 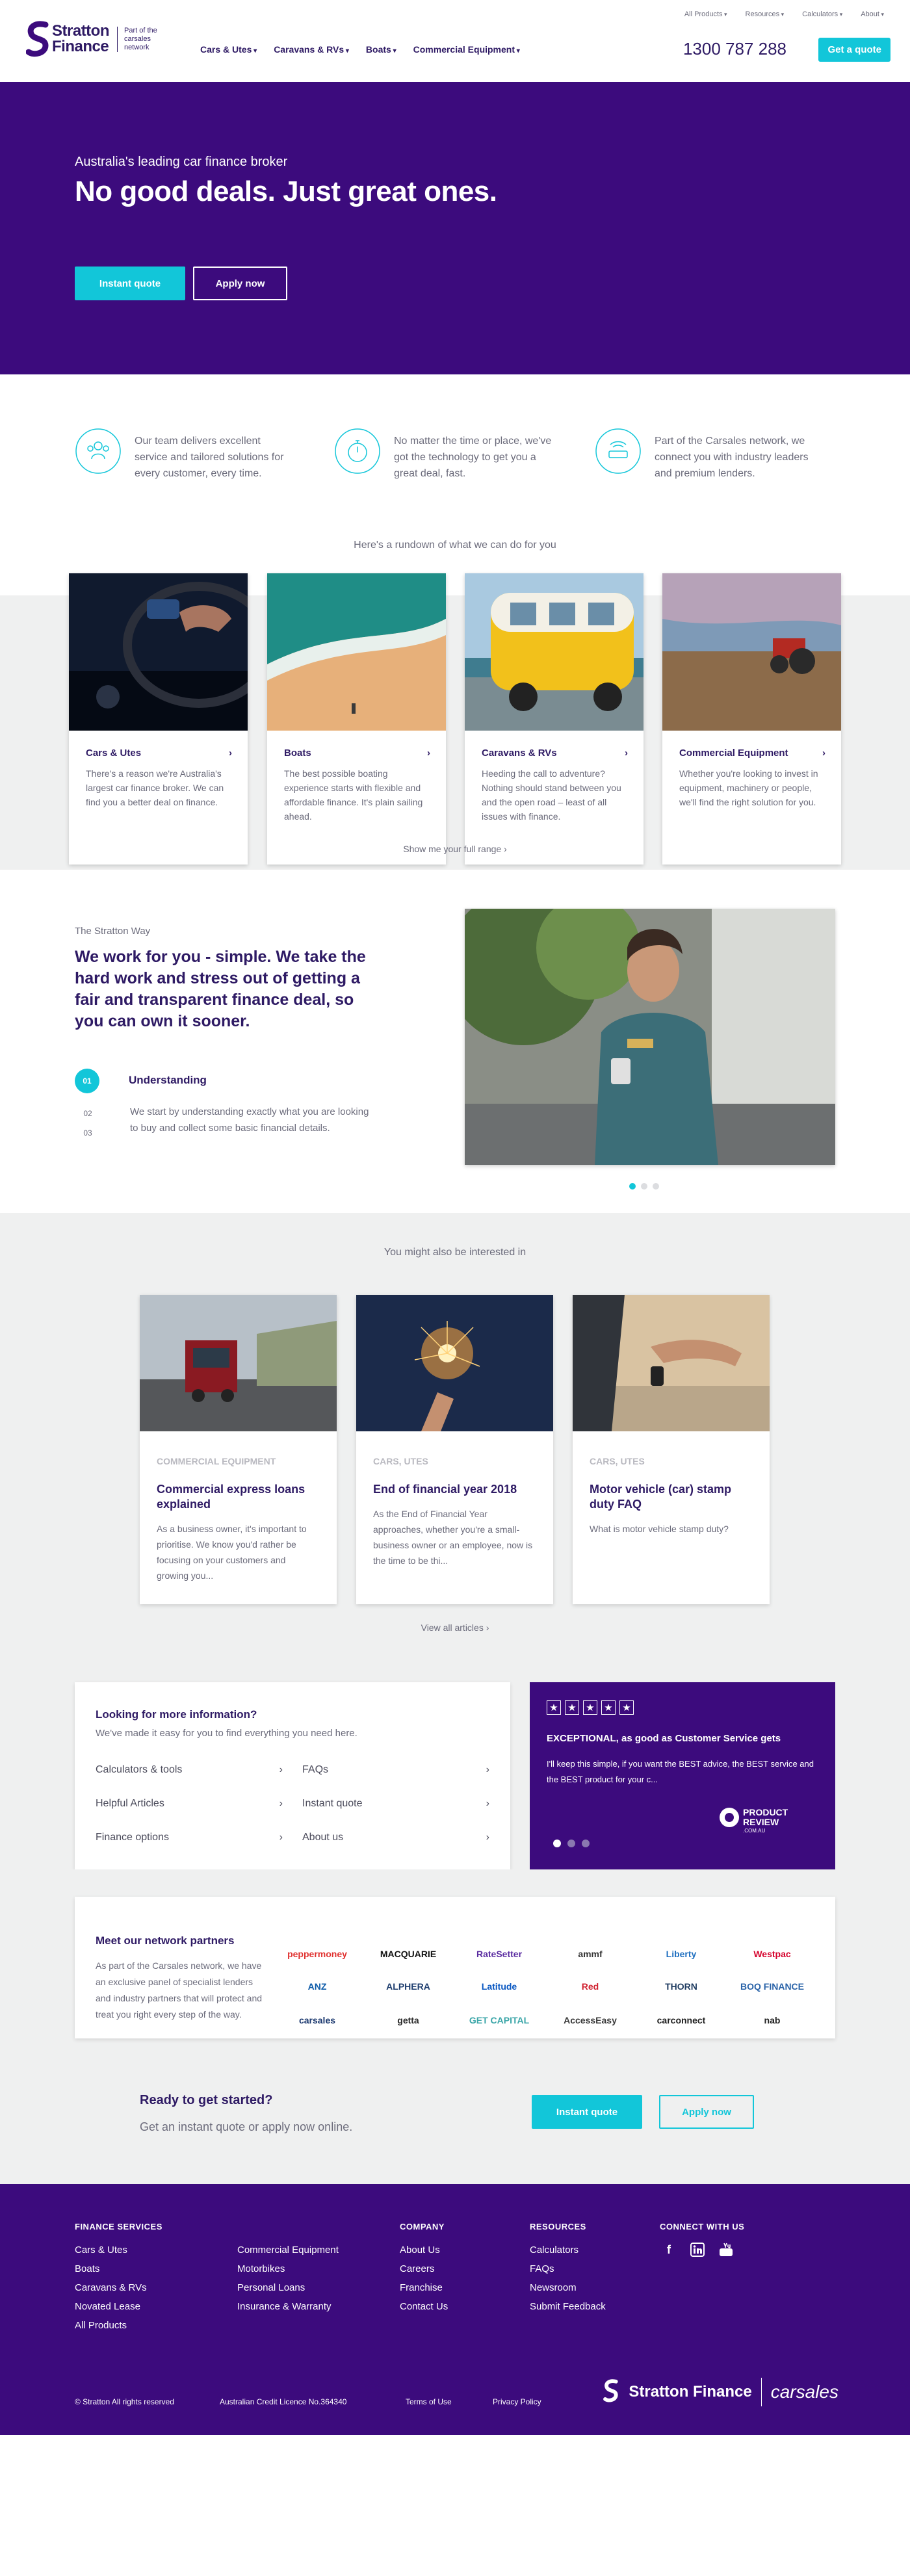 What do you see at coordinates (455, 1363) in the screenshot?
I see `article-image-sparkler` at bounding box center [455, 1363].